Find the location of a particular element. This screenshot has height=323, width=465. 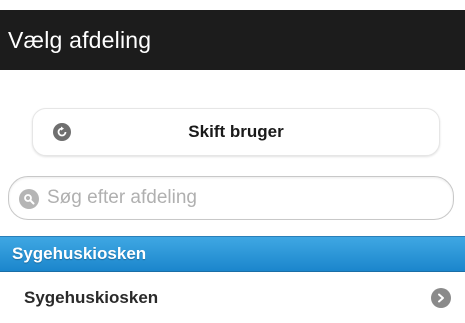

search-box is located at coordinates (231, 198).